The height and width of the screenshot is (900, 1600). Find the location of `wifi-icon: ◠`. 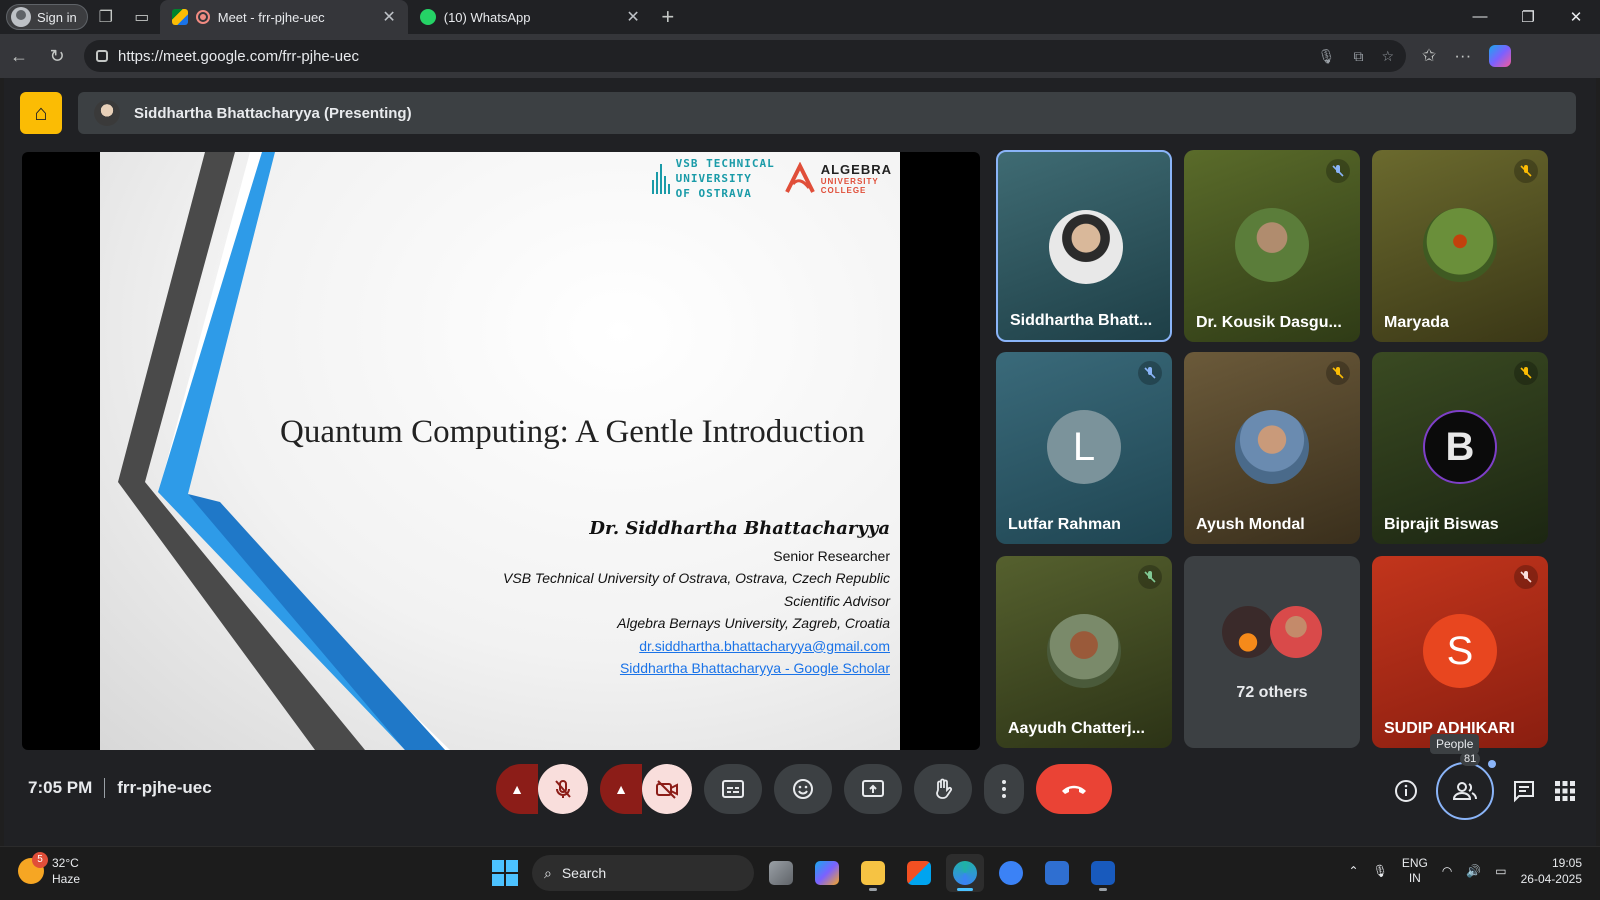

wifi-icon: ◠ is located at coordinates (1447, 871).